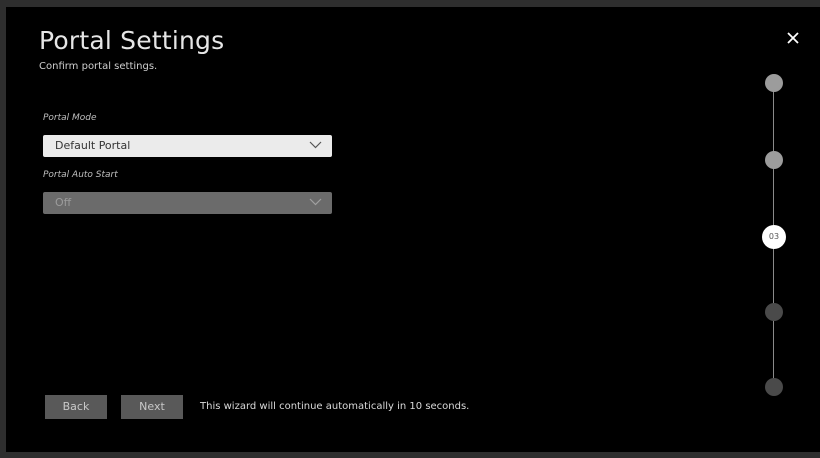 Image resolution: width=820 pixels, height=458 pixels. I want to click on page-subtitle: Confirm portal settings., so click(98, 66).